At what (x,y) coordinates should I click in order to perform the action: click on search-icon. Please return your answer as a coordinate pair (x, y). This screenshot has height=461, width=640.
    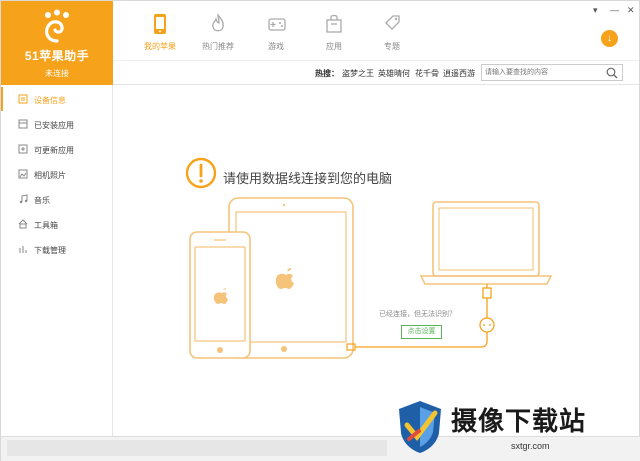
    Looking at the image, I should click on (612, 73).